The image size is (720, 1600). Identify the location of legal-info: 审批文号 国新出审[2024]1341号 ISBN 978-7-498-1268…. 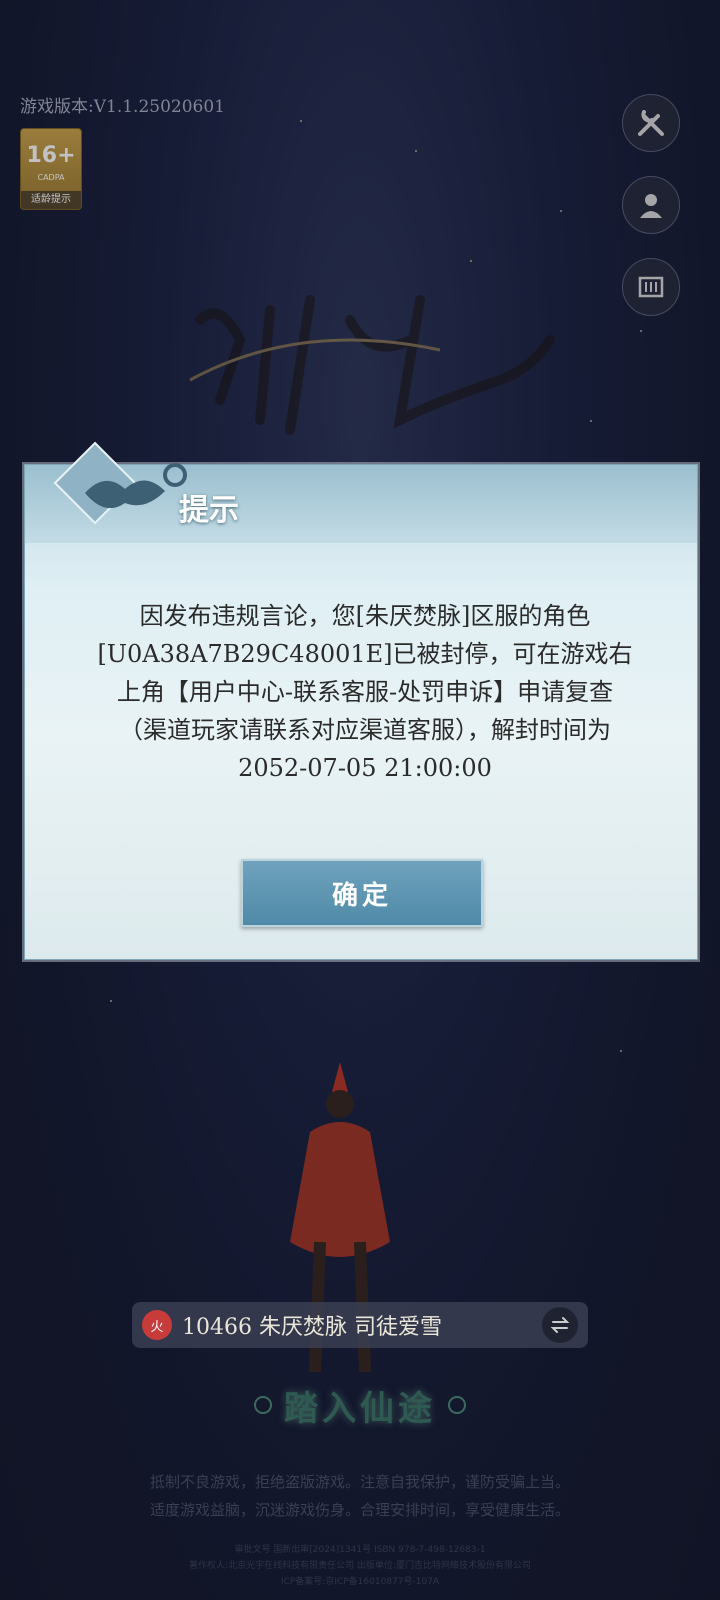
(360, 1566).